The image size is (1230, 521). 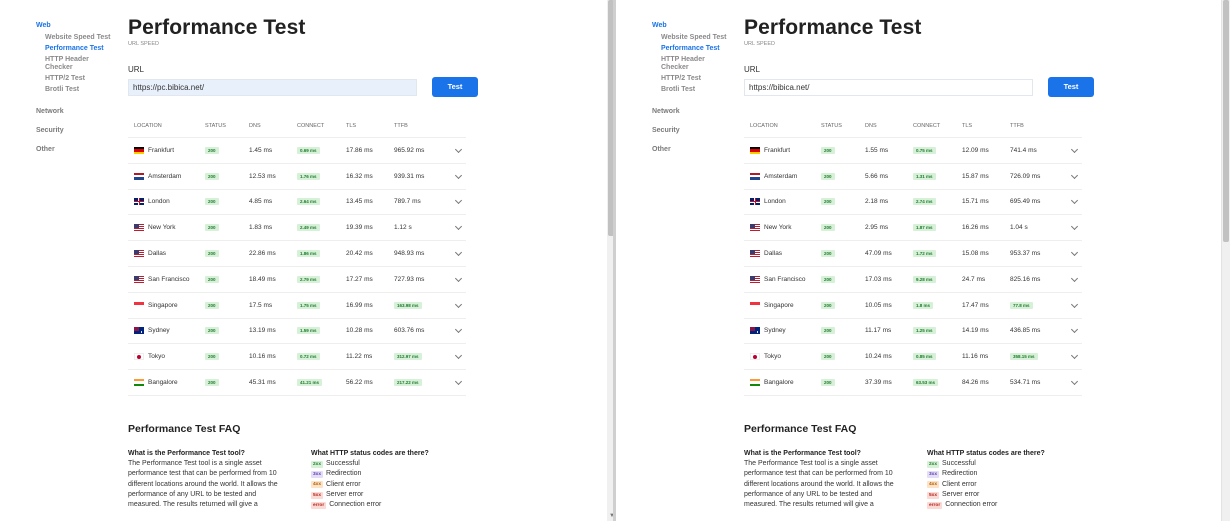 What do you see at coordinates (782, 202) in the screenshot?
I see `location-cell: London` at bounding box center [782, 202].